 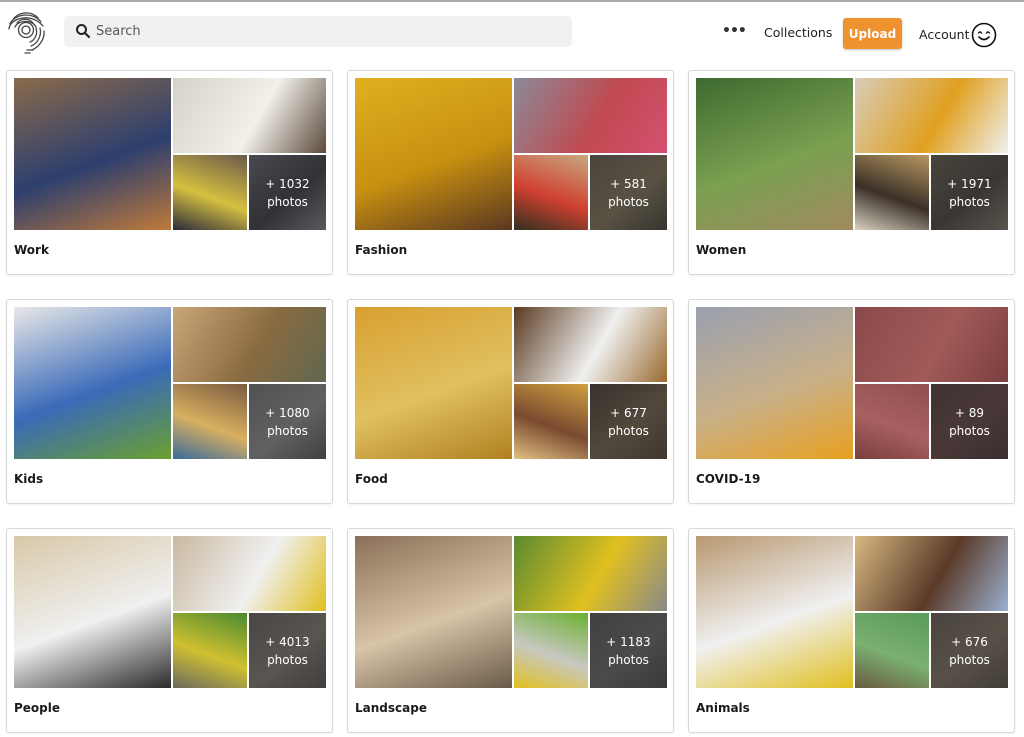 I want to click on more-photos-count: + 4013 photos, so click(x=287, y=650).